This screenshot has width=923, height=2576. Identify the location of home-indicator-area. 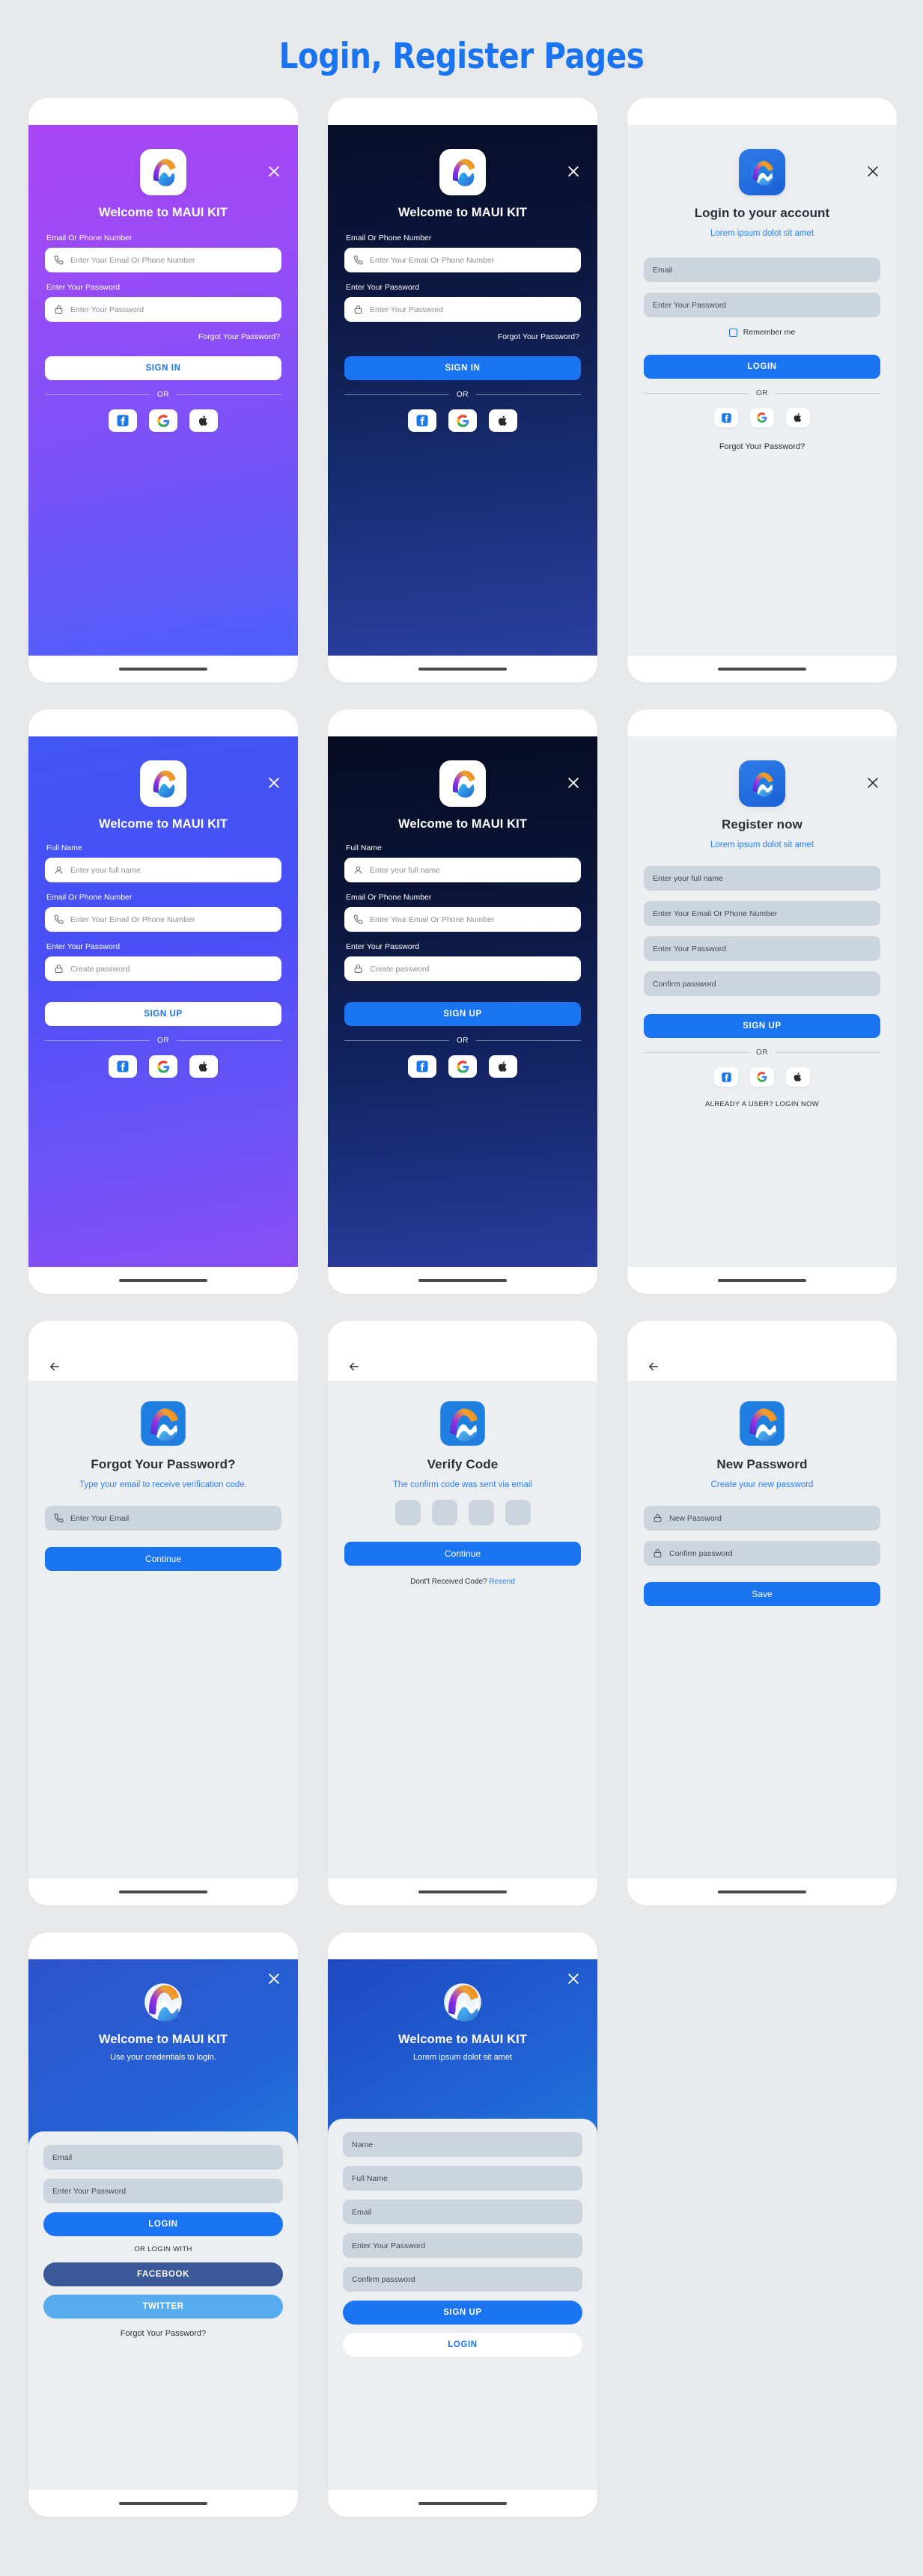
(463, 669).